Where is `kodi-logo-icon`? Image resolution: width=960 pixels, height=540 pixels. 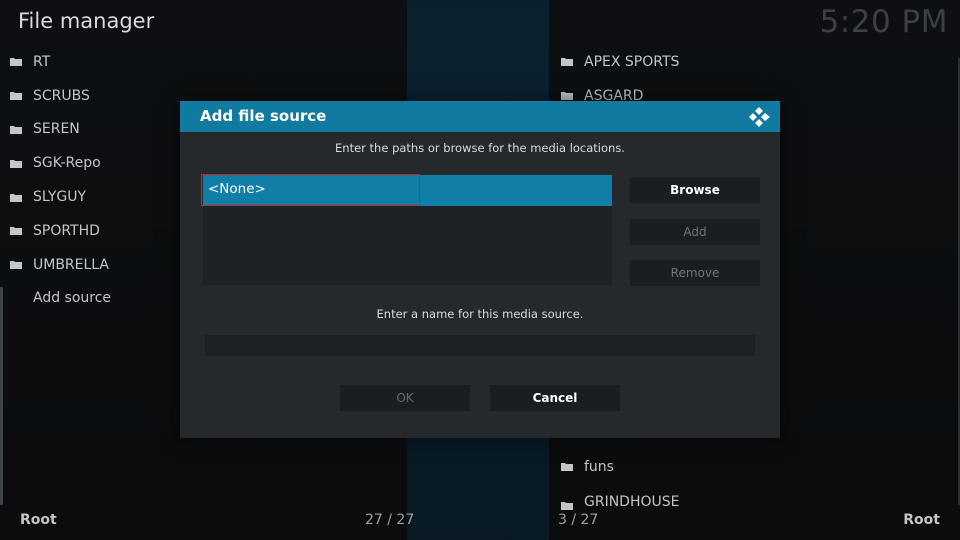 kodi-logo-icon is located at coordinates (759, 117).